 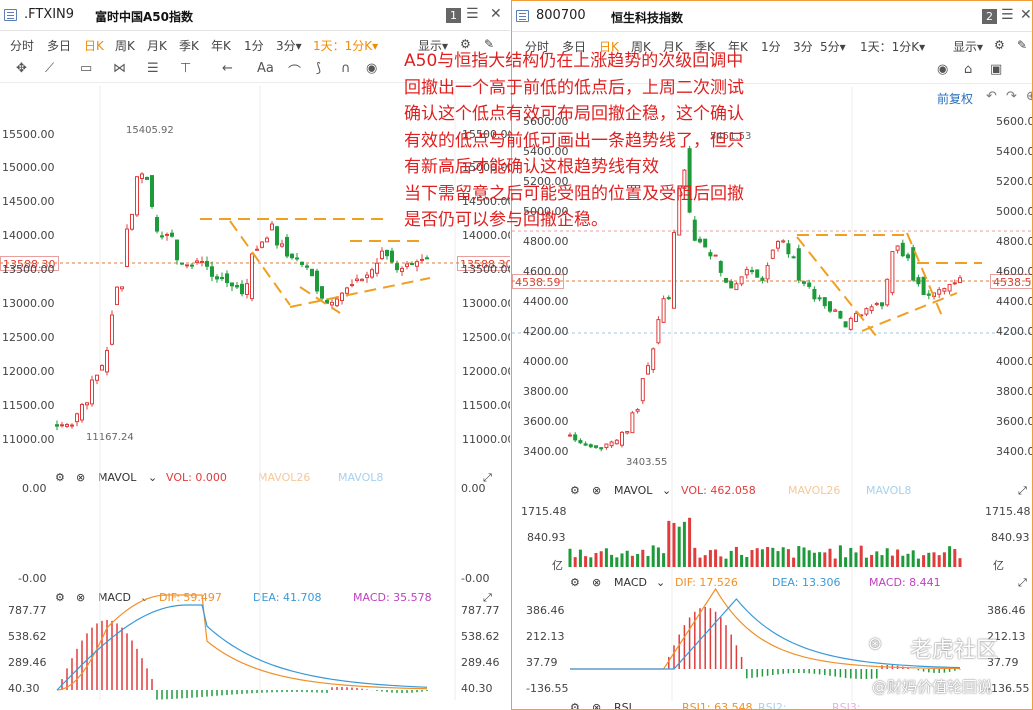 I want to click on axis-tick-label: 12000.00, so click(x=28, y=371).